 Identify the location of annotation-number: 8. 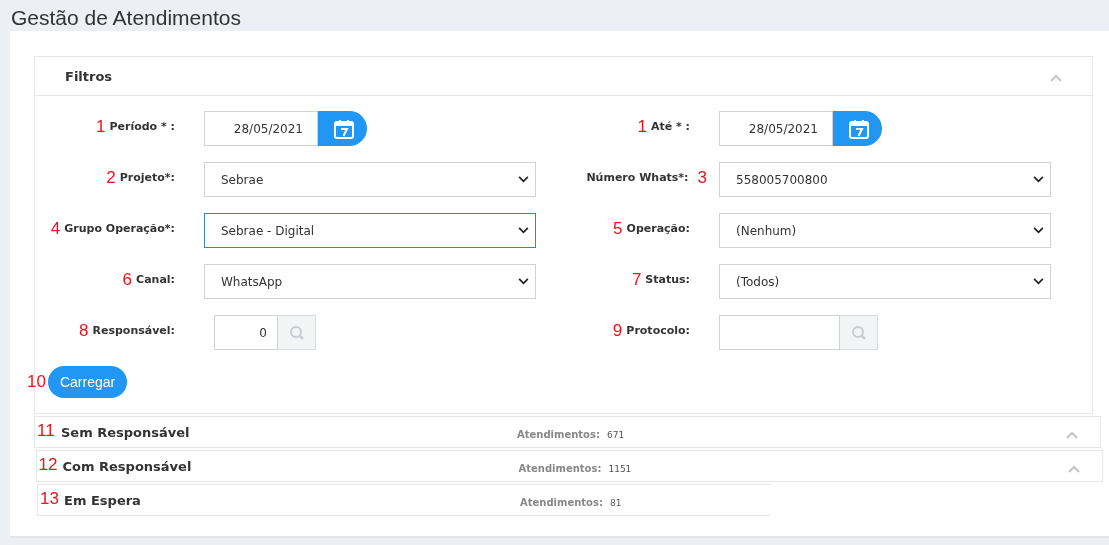
(84, 330).